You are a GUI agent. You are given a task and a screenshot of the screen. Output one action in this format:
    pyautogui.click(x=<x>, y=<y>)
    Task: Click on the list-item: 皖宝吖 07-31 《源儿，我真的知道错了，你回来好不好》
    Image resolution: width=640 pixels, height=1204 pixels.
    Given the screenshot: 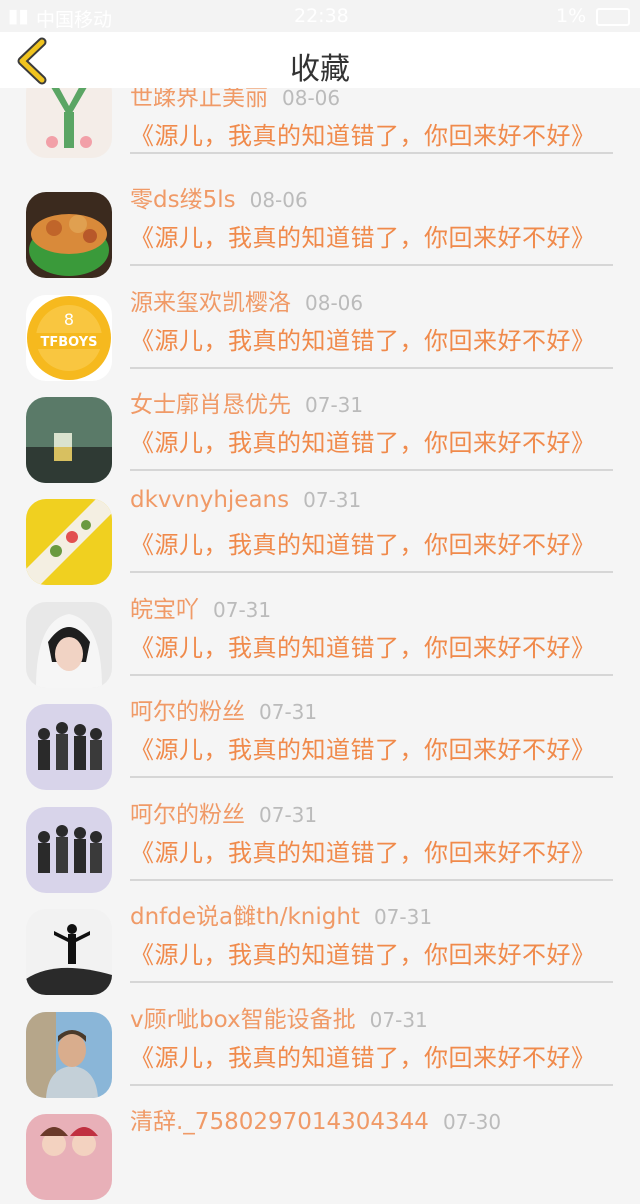 What is the action you would take?
    pyautogui.click(x=320, y=641)
    